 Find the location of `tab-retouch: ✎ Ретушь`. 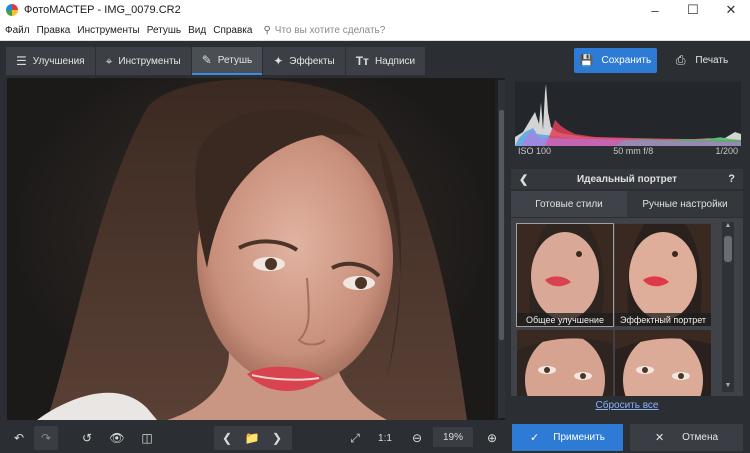

tab-retouch: ✎ Ретушь is located at coordinates (227, 61).